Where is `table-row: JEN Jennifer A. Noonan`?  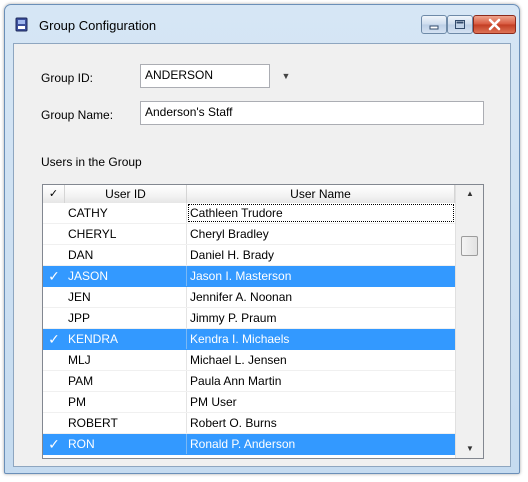 table-row: JEN Jennifer A. Noonan is located at coordinates (249, 297).